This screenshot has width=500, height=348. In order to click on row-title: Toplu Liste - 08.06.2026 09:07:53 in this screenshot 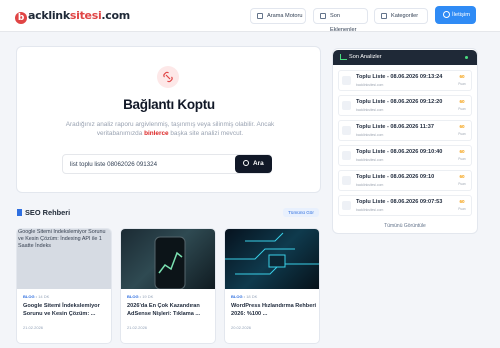, I will do `click(399, 202)`.